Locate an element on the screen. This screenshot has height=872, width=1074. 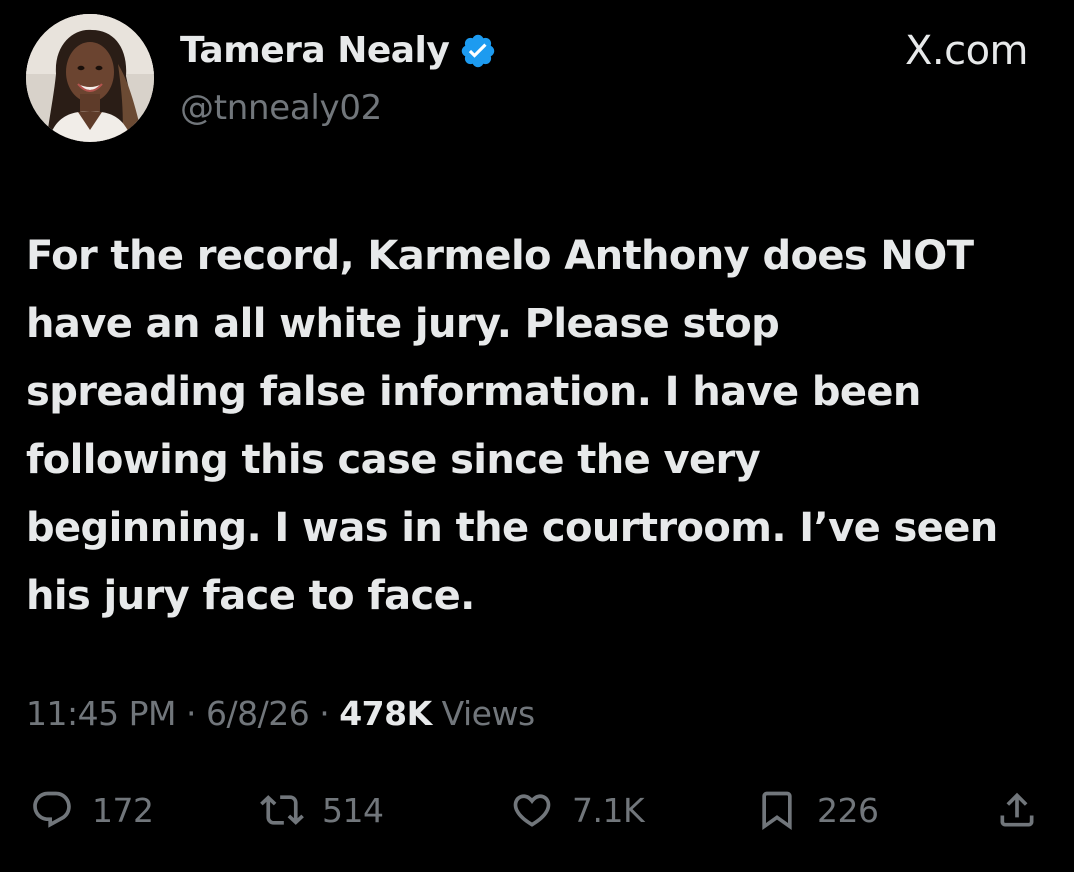
reply-icon is located at coordinates (52, 810).